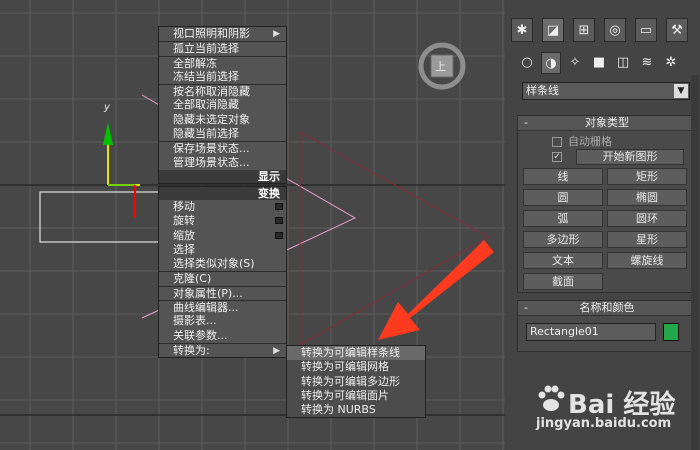  Describe the element at coordinates (222, 77) in the screenshot. I see `quad-item-freeze-selection: 冻结当前选择` at that location.